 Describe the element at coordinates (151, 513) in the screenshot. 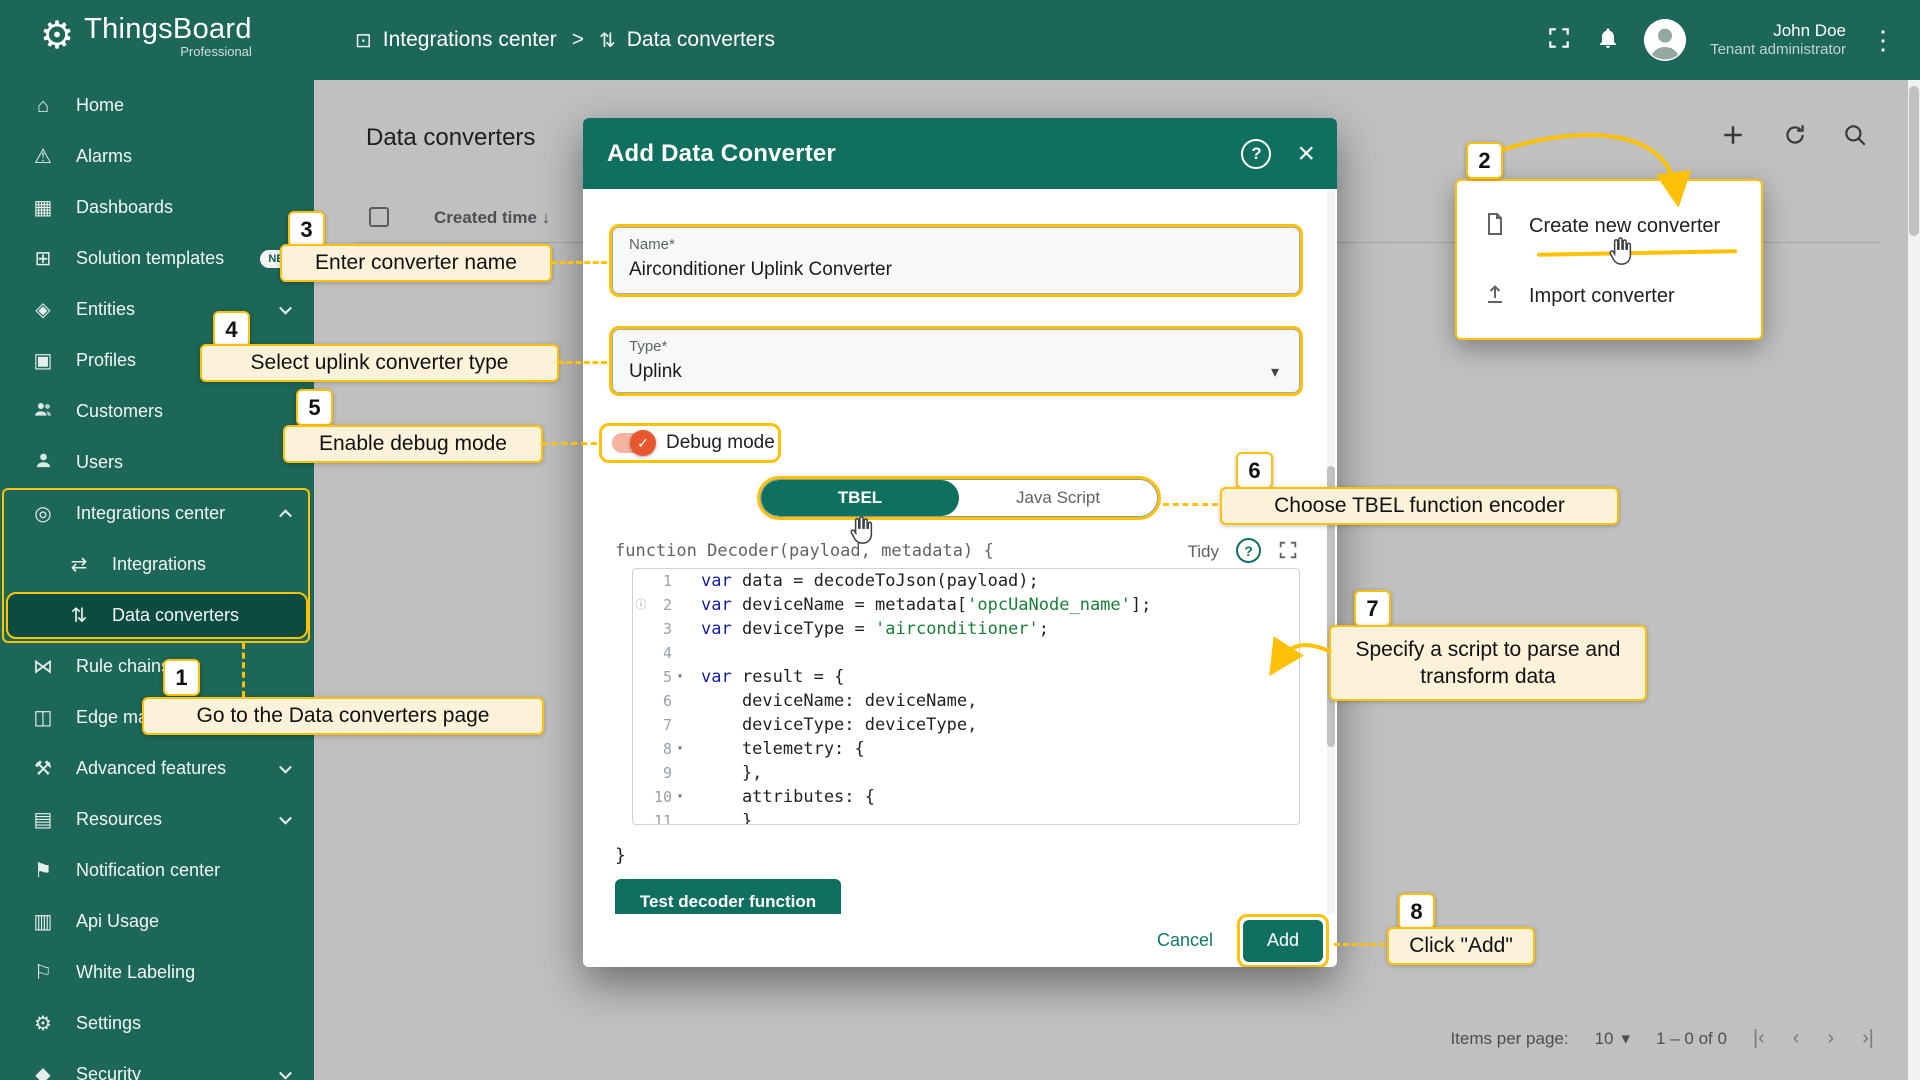

I see `sidebar-item-label: Integrations center` at that location.